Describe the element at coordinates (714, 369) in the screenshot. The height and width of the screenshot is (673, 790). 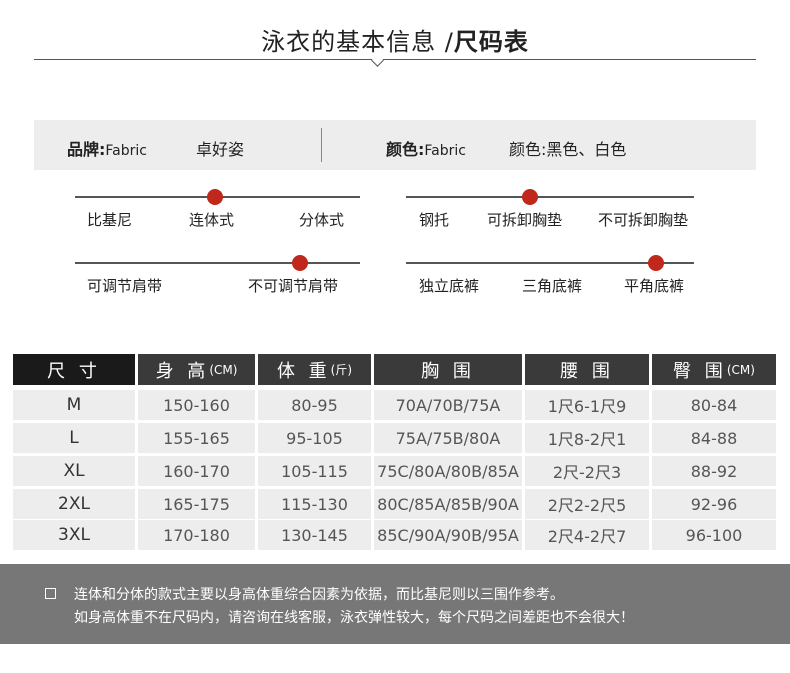
I see `header-hip: 臀 围 (CM)` at that location.